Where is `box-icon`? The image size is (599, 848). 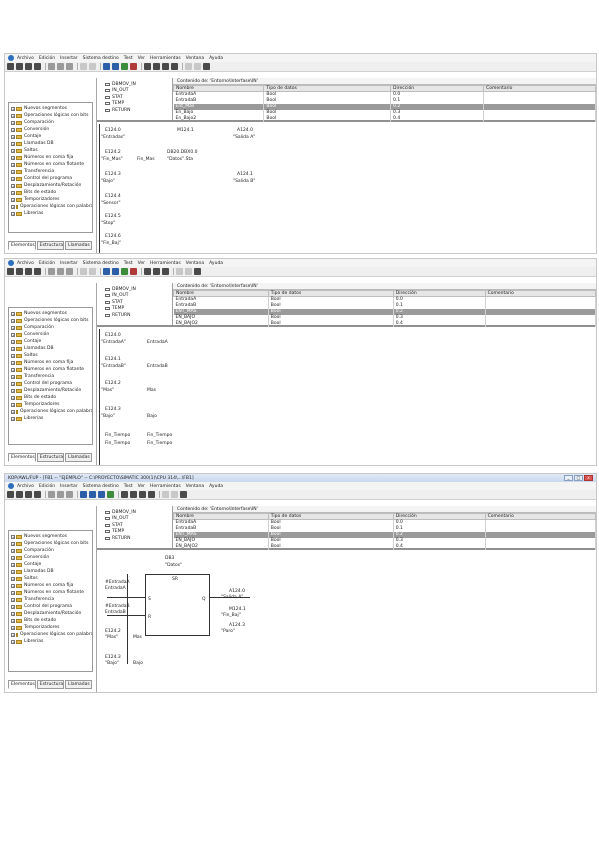 box-icon is located at coordinates (197, 66).